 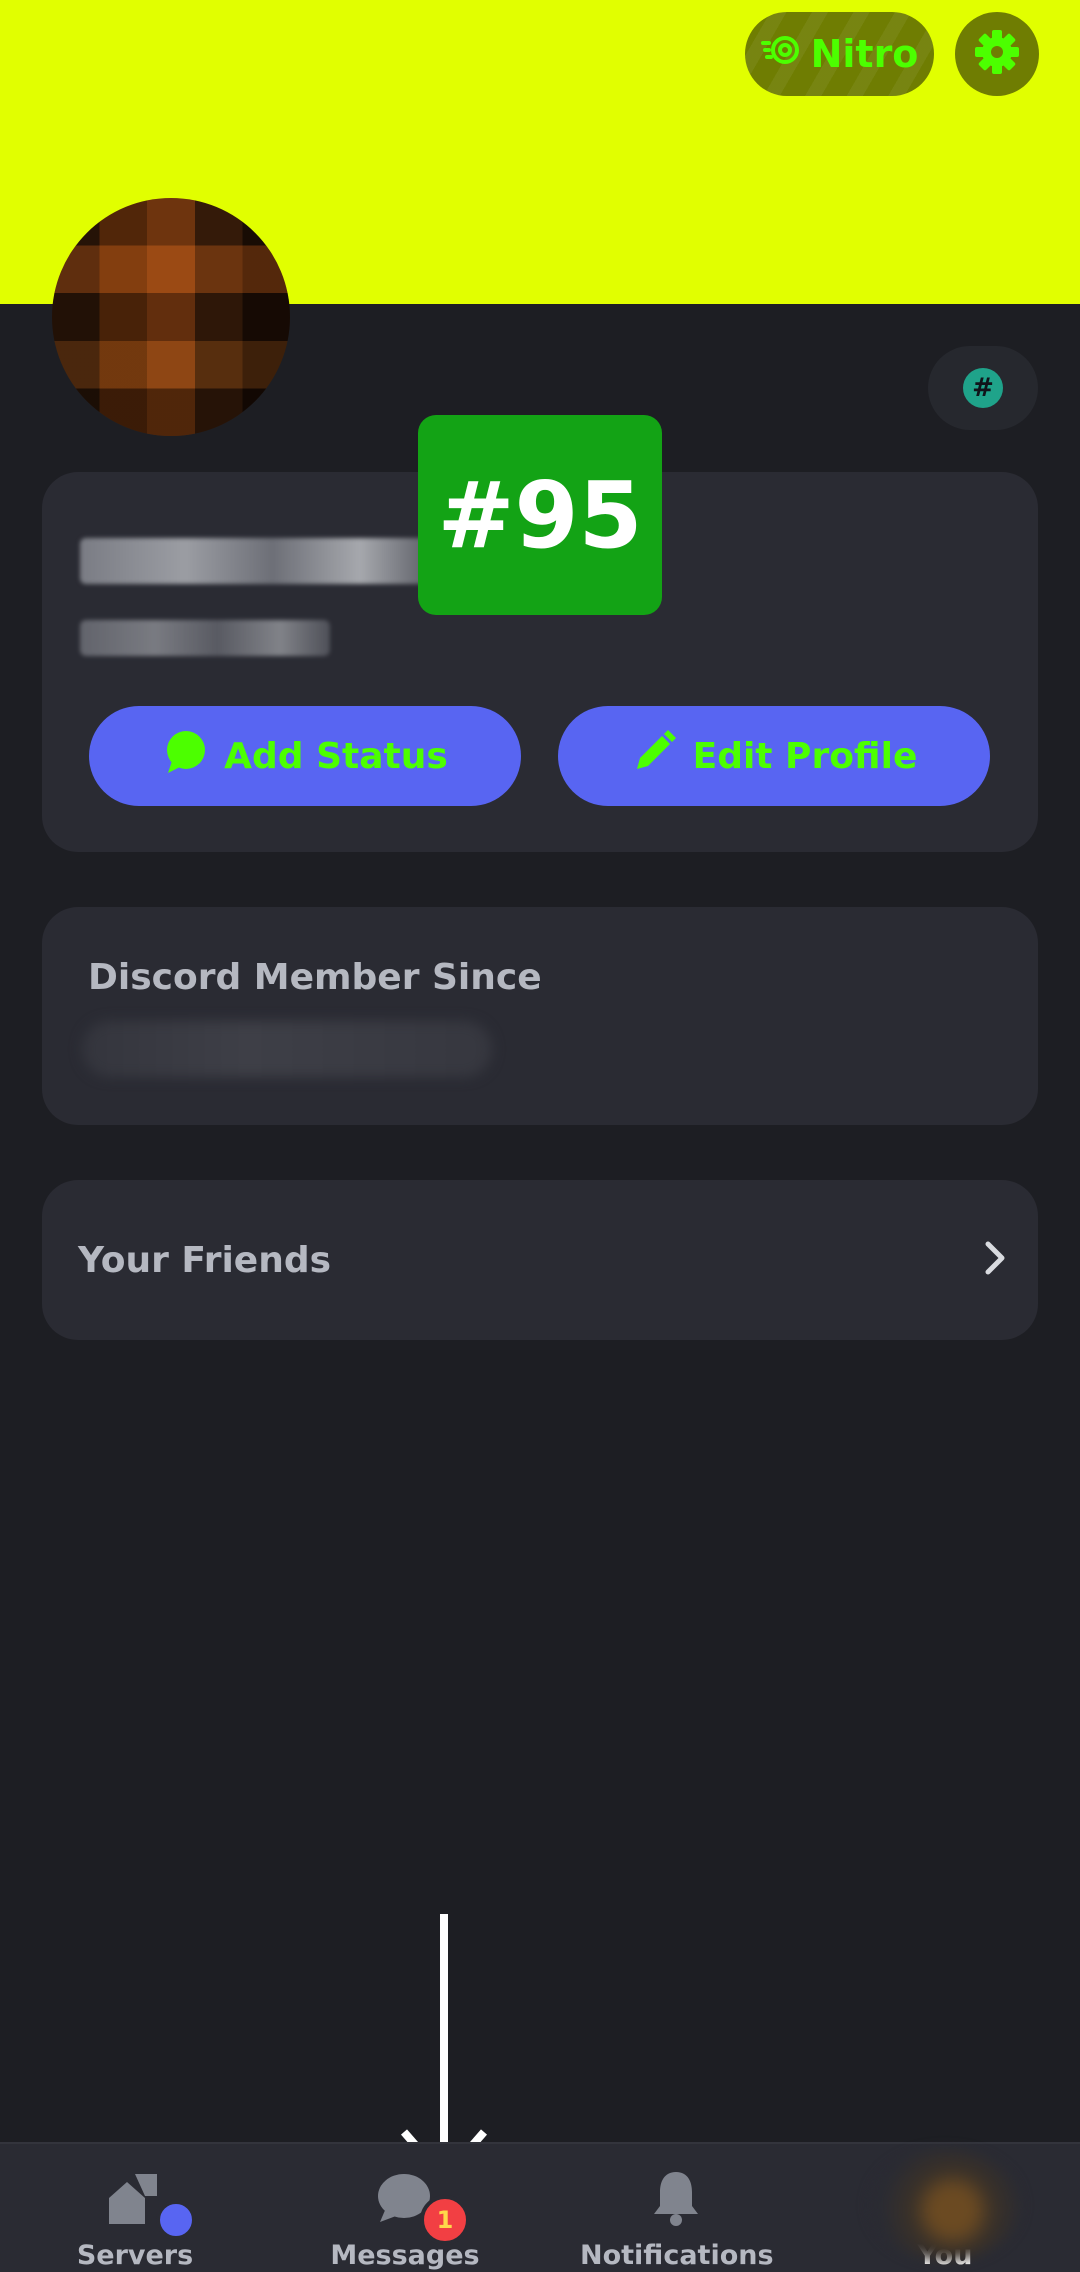 I want to click on hash-icon: #, so click(x=983, y=388).